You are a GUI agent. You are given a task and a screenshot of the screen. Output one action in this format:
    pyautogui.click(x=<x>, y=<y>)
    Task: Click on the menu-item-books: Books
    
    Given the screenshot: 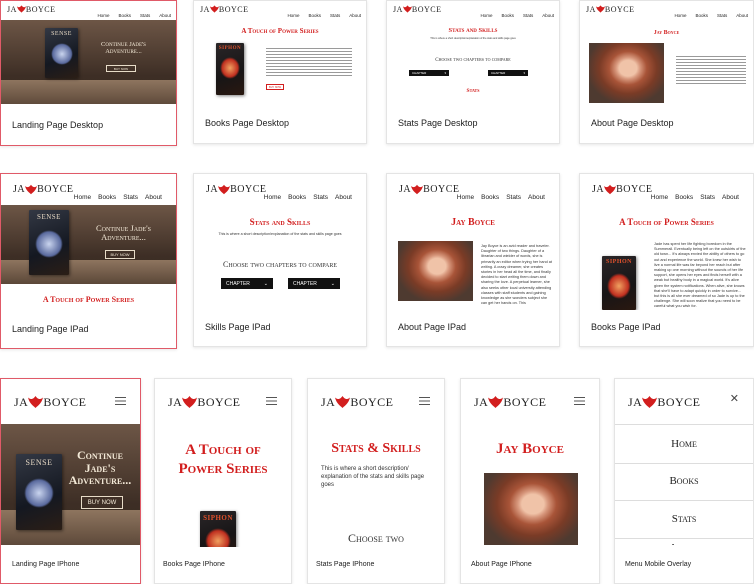 What is the action you would take?
    pyautogui.click(x=684, y=481)
    